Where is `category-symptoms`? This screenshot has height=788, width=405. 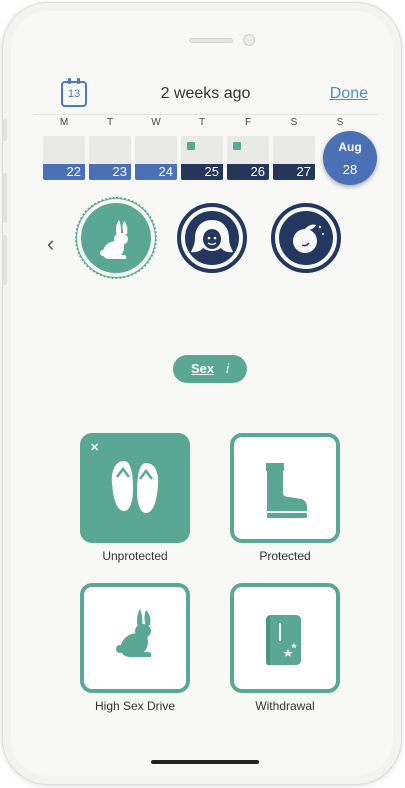
category-symptoms is located at coordinates (306, 238).